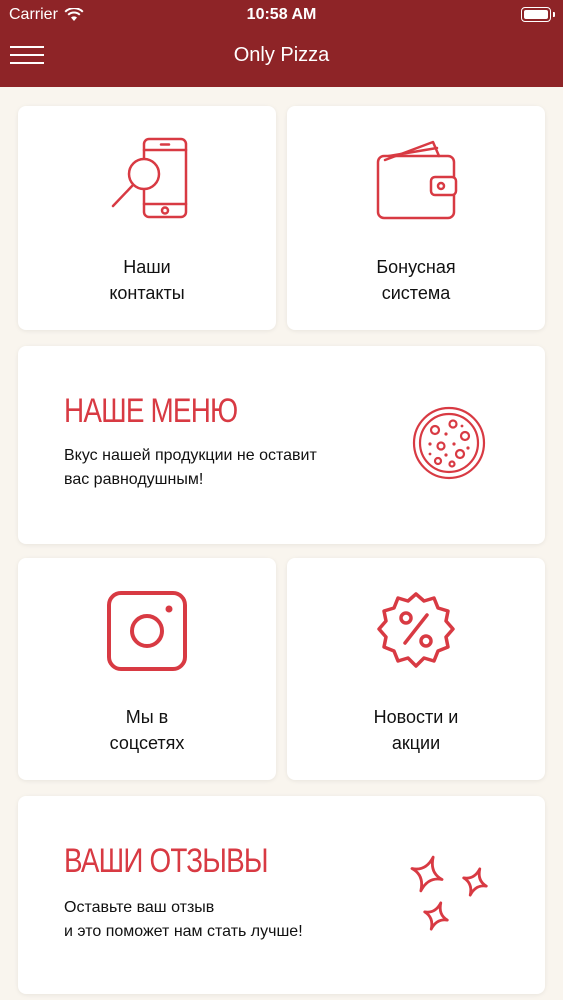 The height and width of the screenshot is (1000, 563). I want to click on bonus-label-line2: система, so click(416, 293).